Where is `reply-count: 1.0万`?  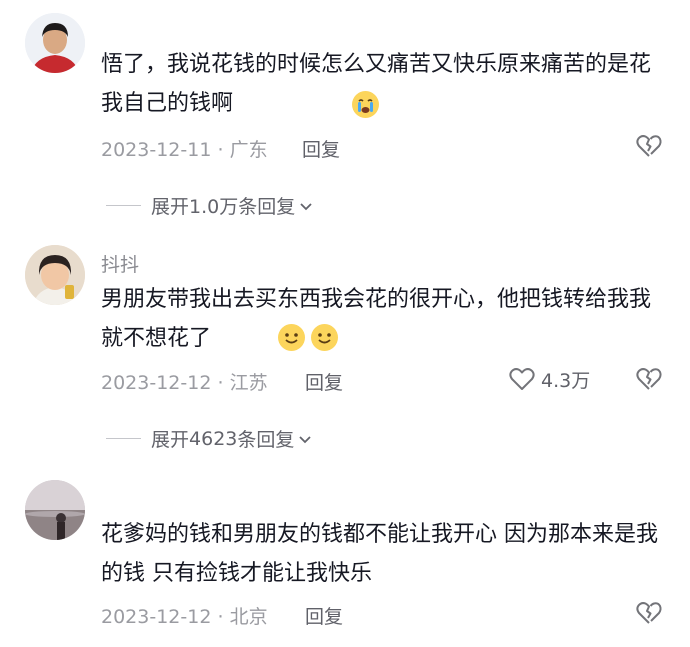
reply-count: 1.0万 is located at coordinates (214, 207).